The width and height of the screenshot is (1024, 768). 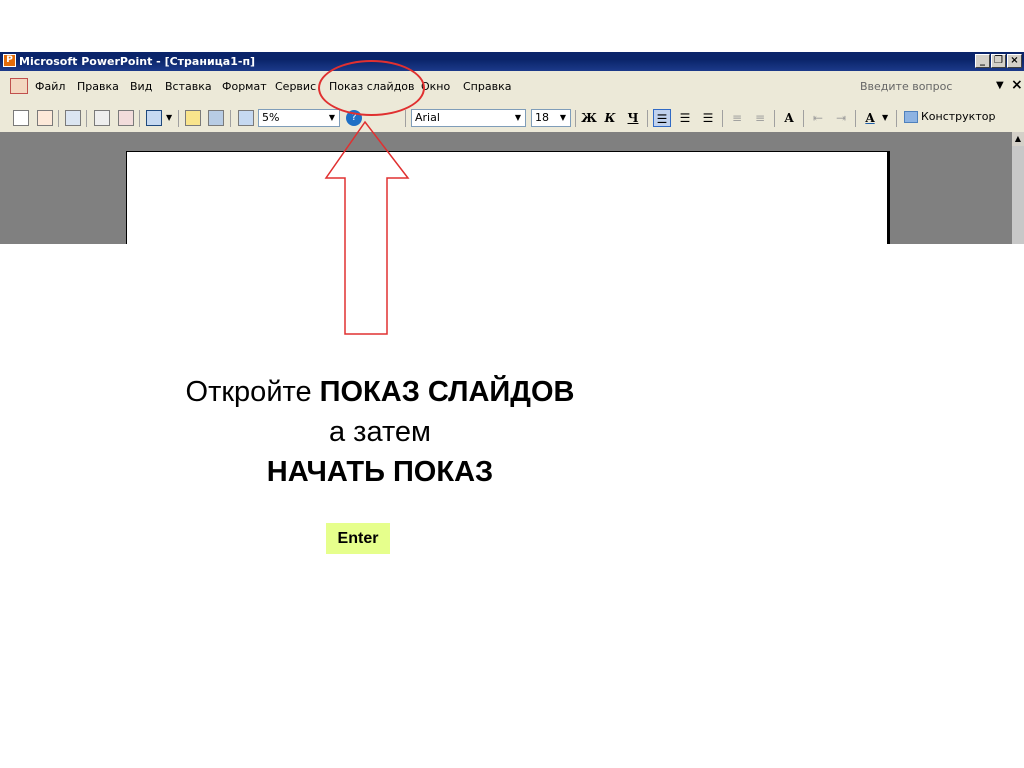 I want to click on restore-button: ❐, so click(x=998, y=61).